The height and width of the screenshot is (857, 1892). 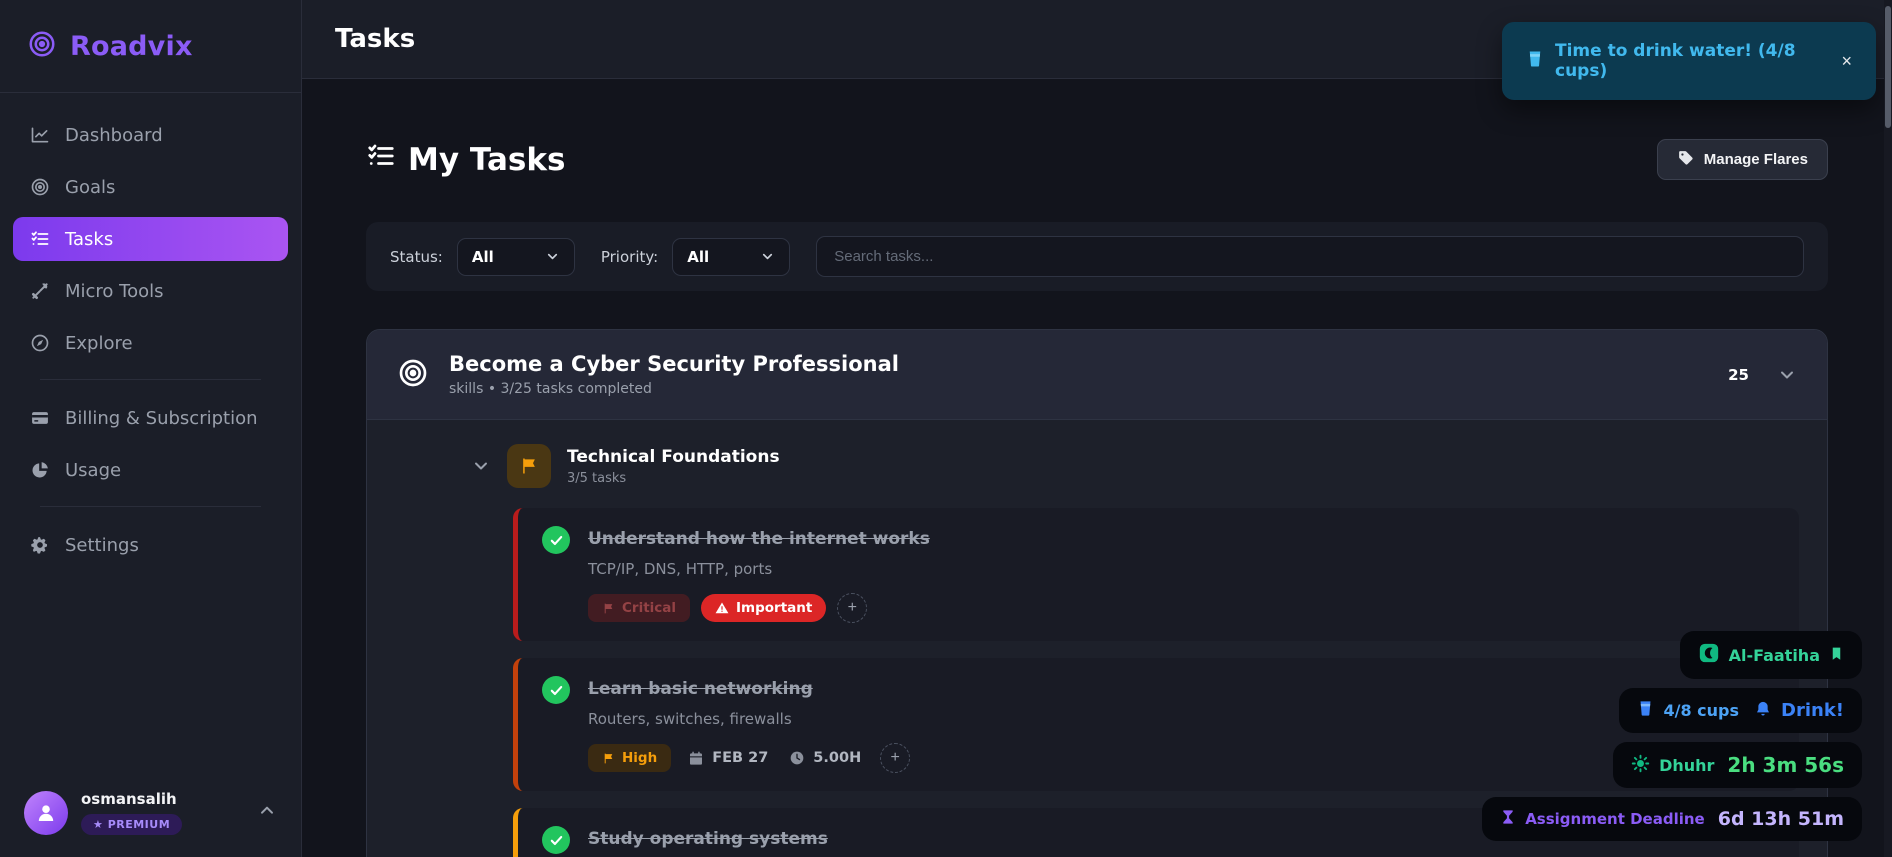 I want to click on water-reminder-toast: Time to drink water! (4/8 cups) ×, so click(x=1689, y=61).